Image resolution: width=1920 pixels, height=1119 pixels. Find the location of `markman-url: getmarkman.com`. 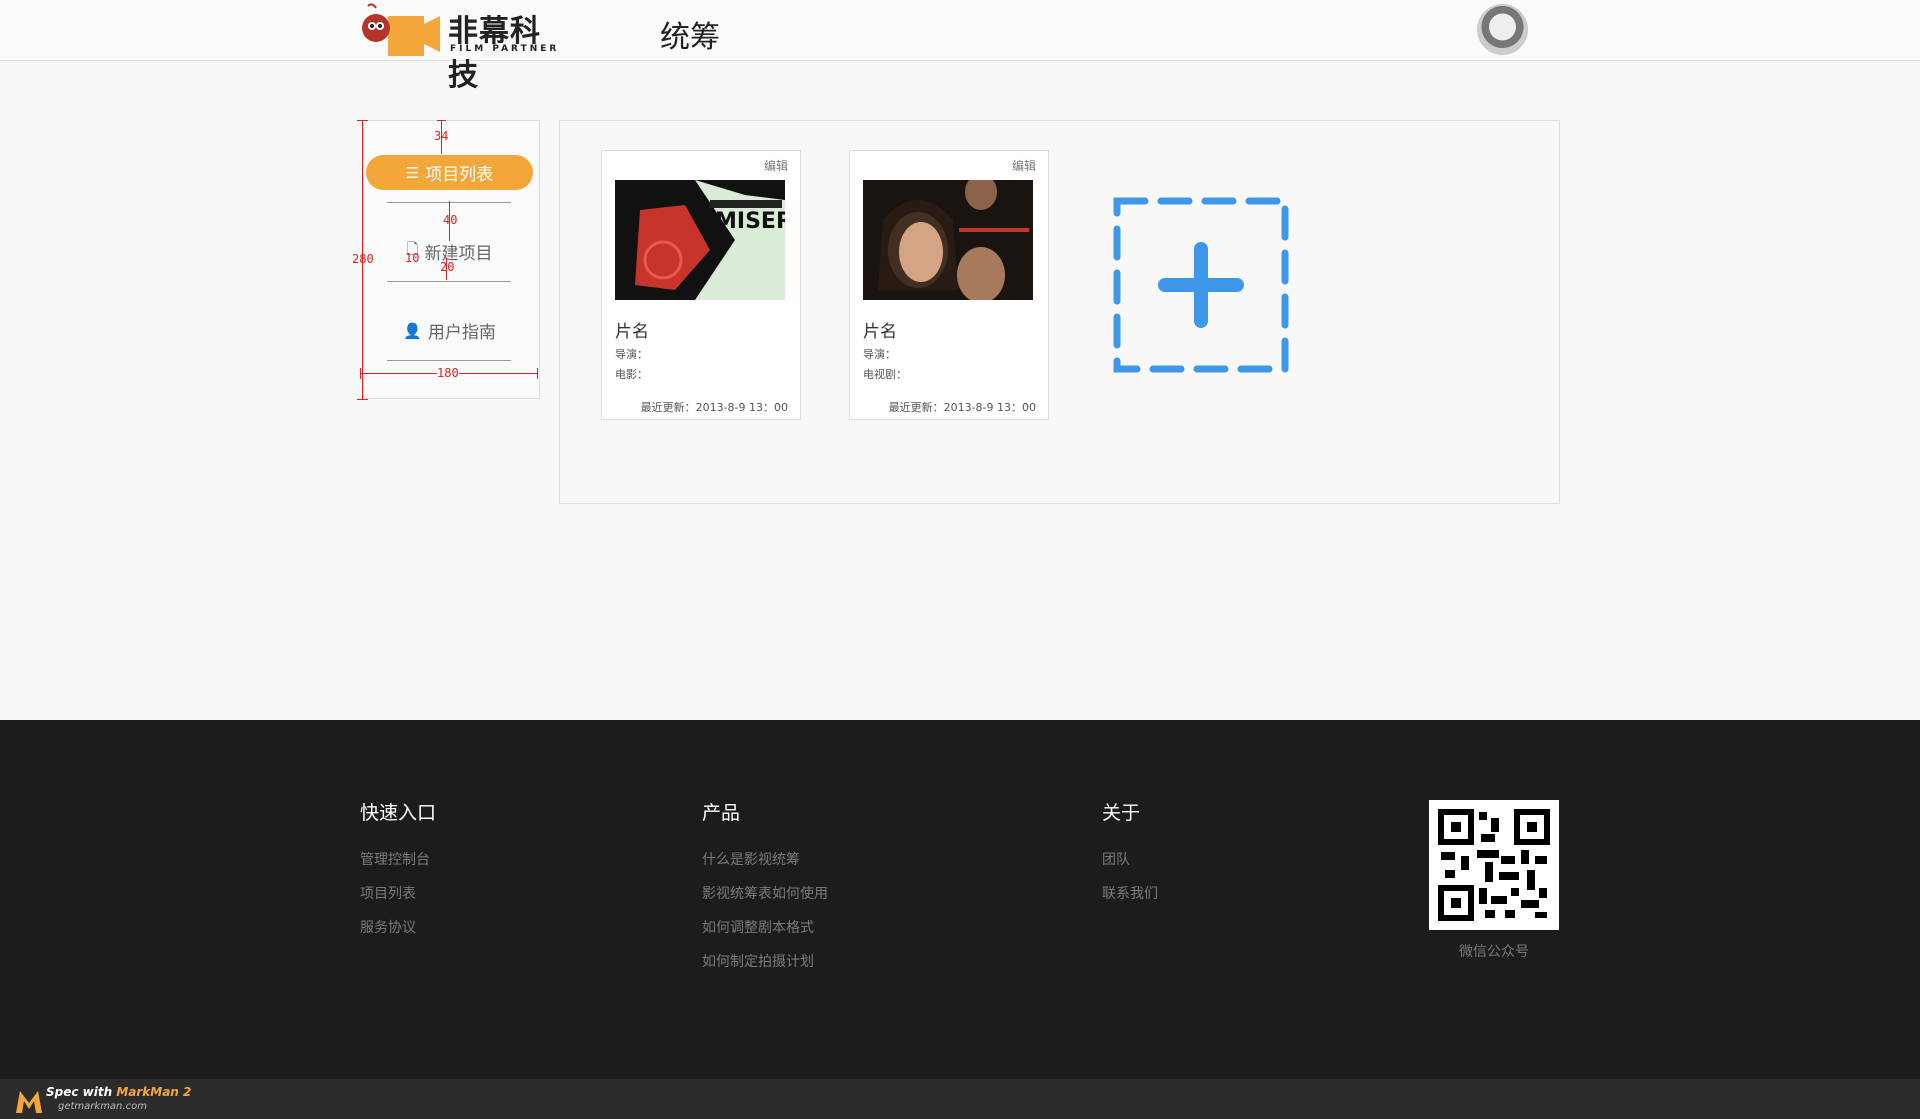

markman-url: getmarkman.com is located at coordinates (102, 1106).